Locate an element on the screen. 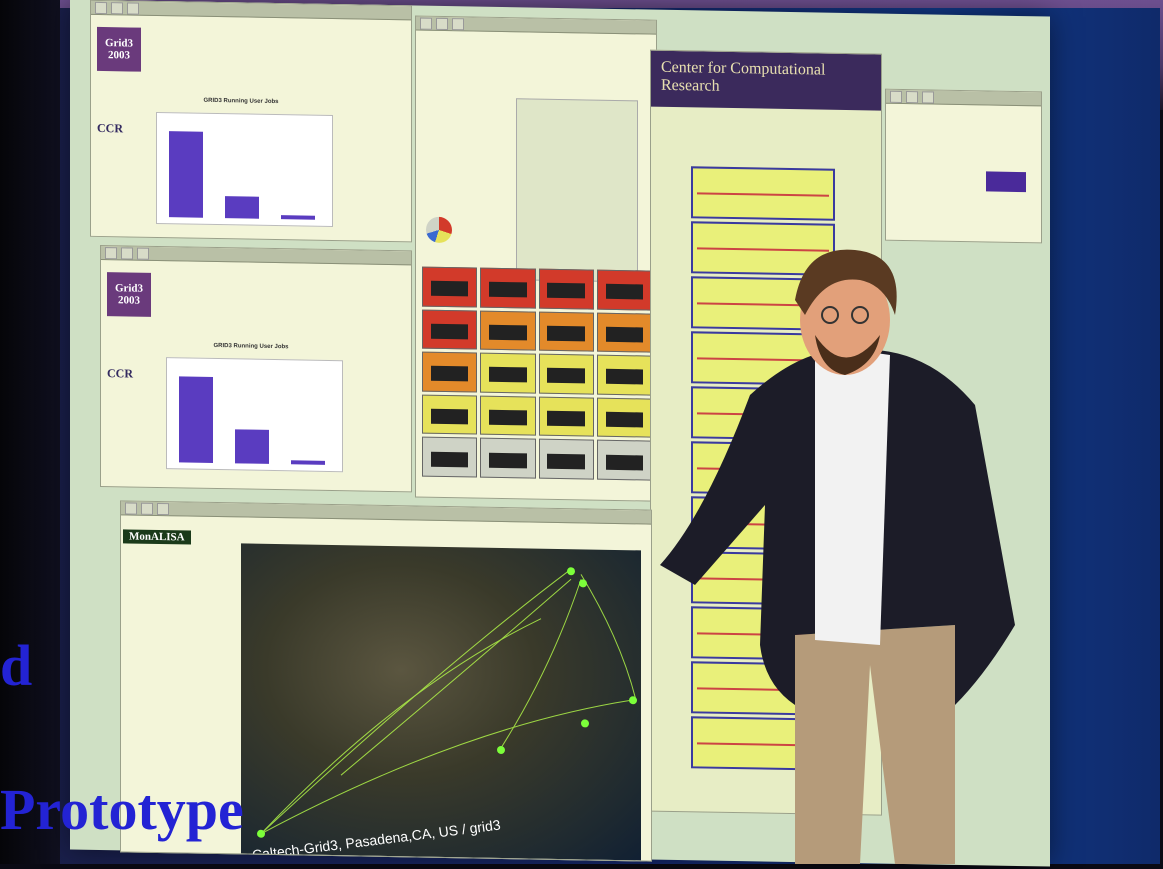 The image size is (1163, 869). panel-cluster-monitor is located at coordinates (536, 258).